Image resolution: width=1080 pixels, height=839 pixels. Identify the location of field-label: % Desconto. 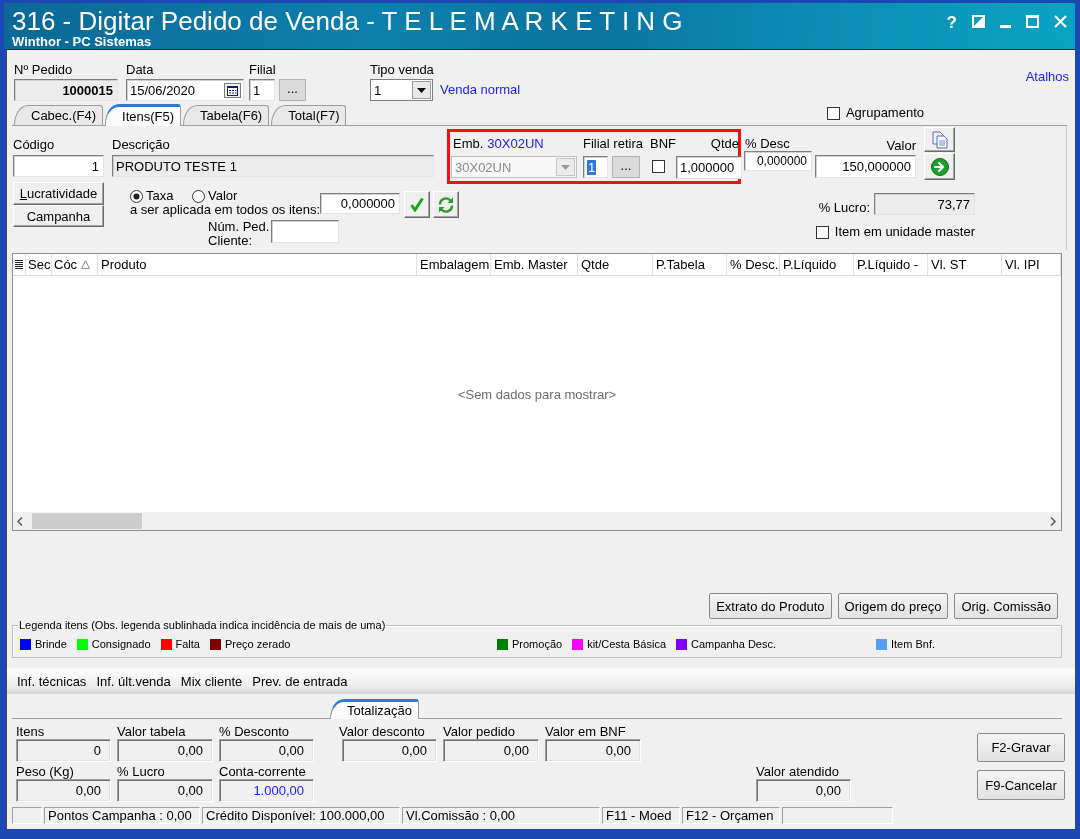
(255, 731).